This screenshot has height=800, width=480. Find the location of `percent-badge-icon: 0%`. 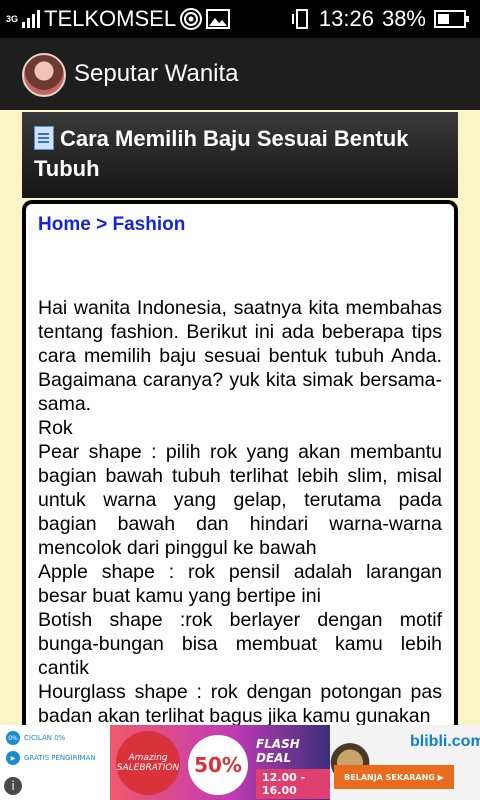

percent-badge-icon: 0% is located at coordinates (13, 738).